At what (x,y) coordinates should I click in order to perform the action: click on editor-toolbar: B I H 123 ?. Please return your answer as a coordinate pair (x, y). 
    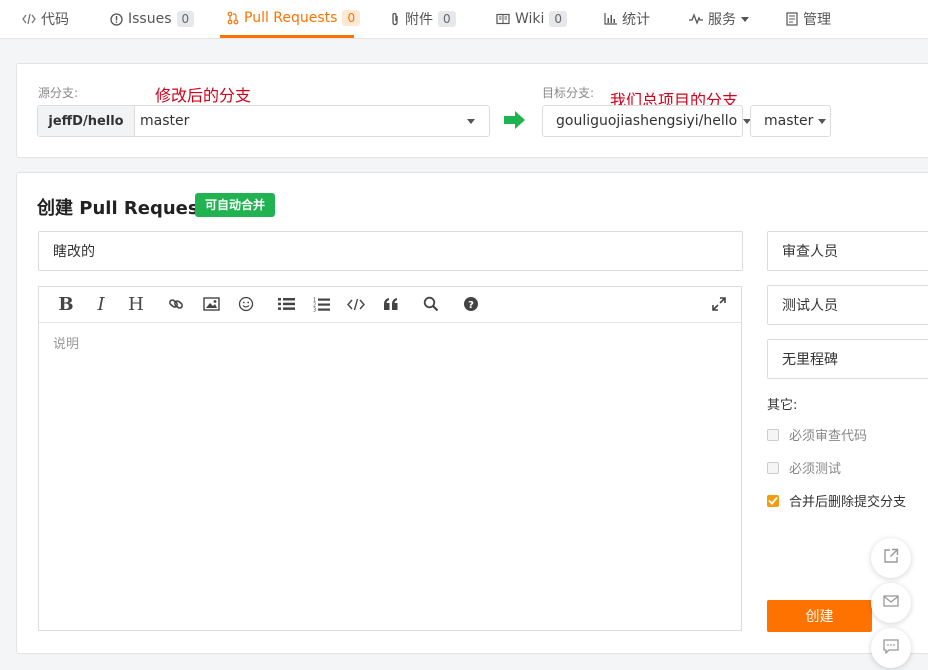
    Looking at the image, I should click on (390, 305).